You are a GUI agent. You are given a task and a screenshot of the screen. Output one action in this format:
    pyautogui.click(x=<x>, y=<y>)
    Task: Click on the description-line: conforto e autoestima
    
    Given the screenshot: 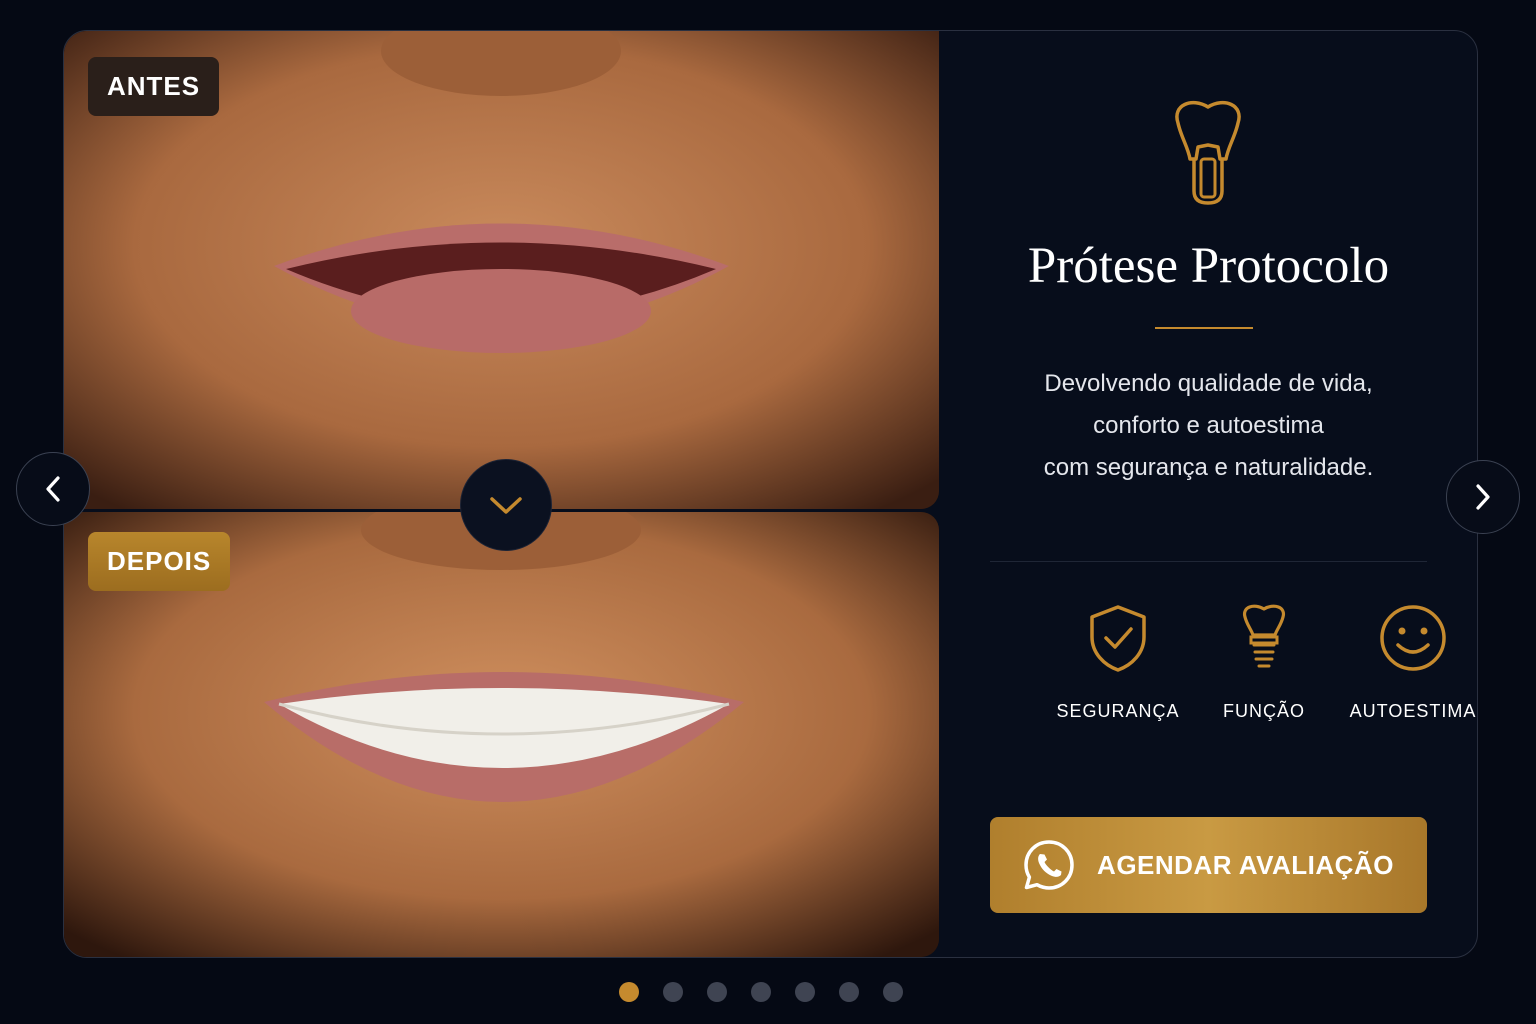 What is the action you would take?
    pyautogui.click(x=1208, y=425)
    